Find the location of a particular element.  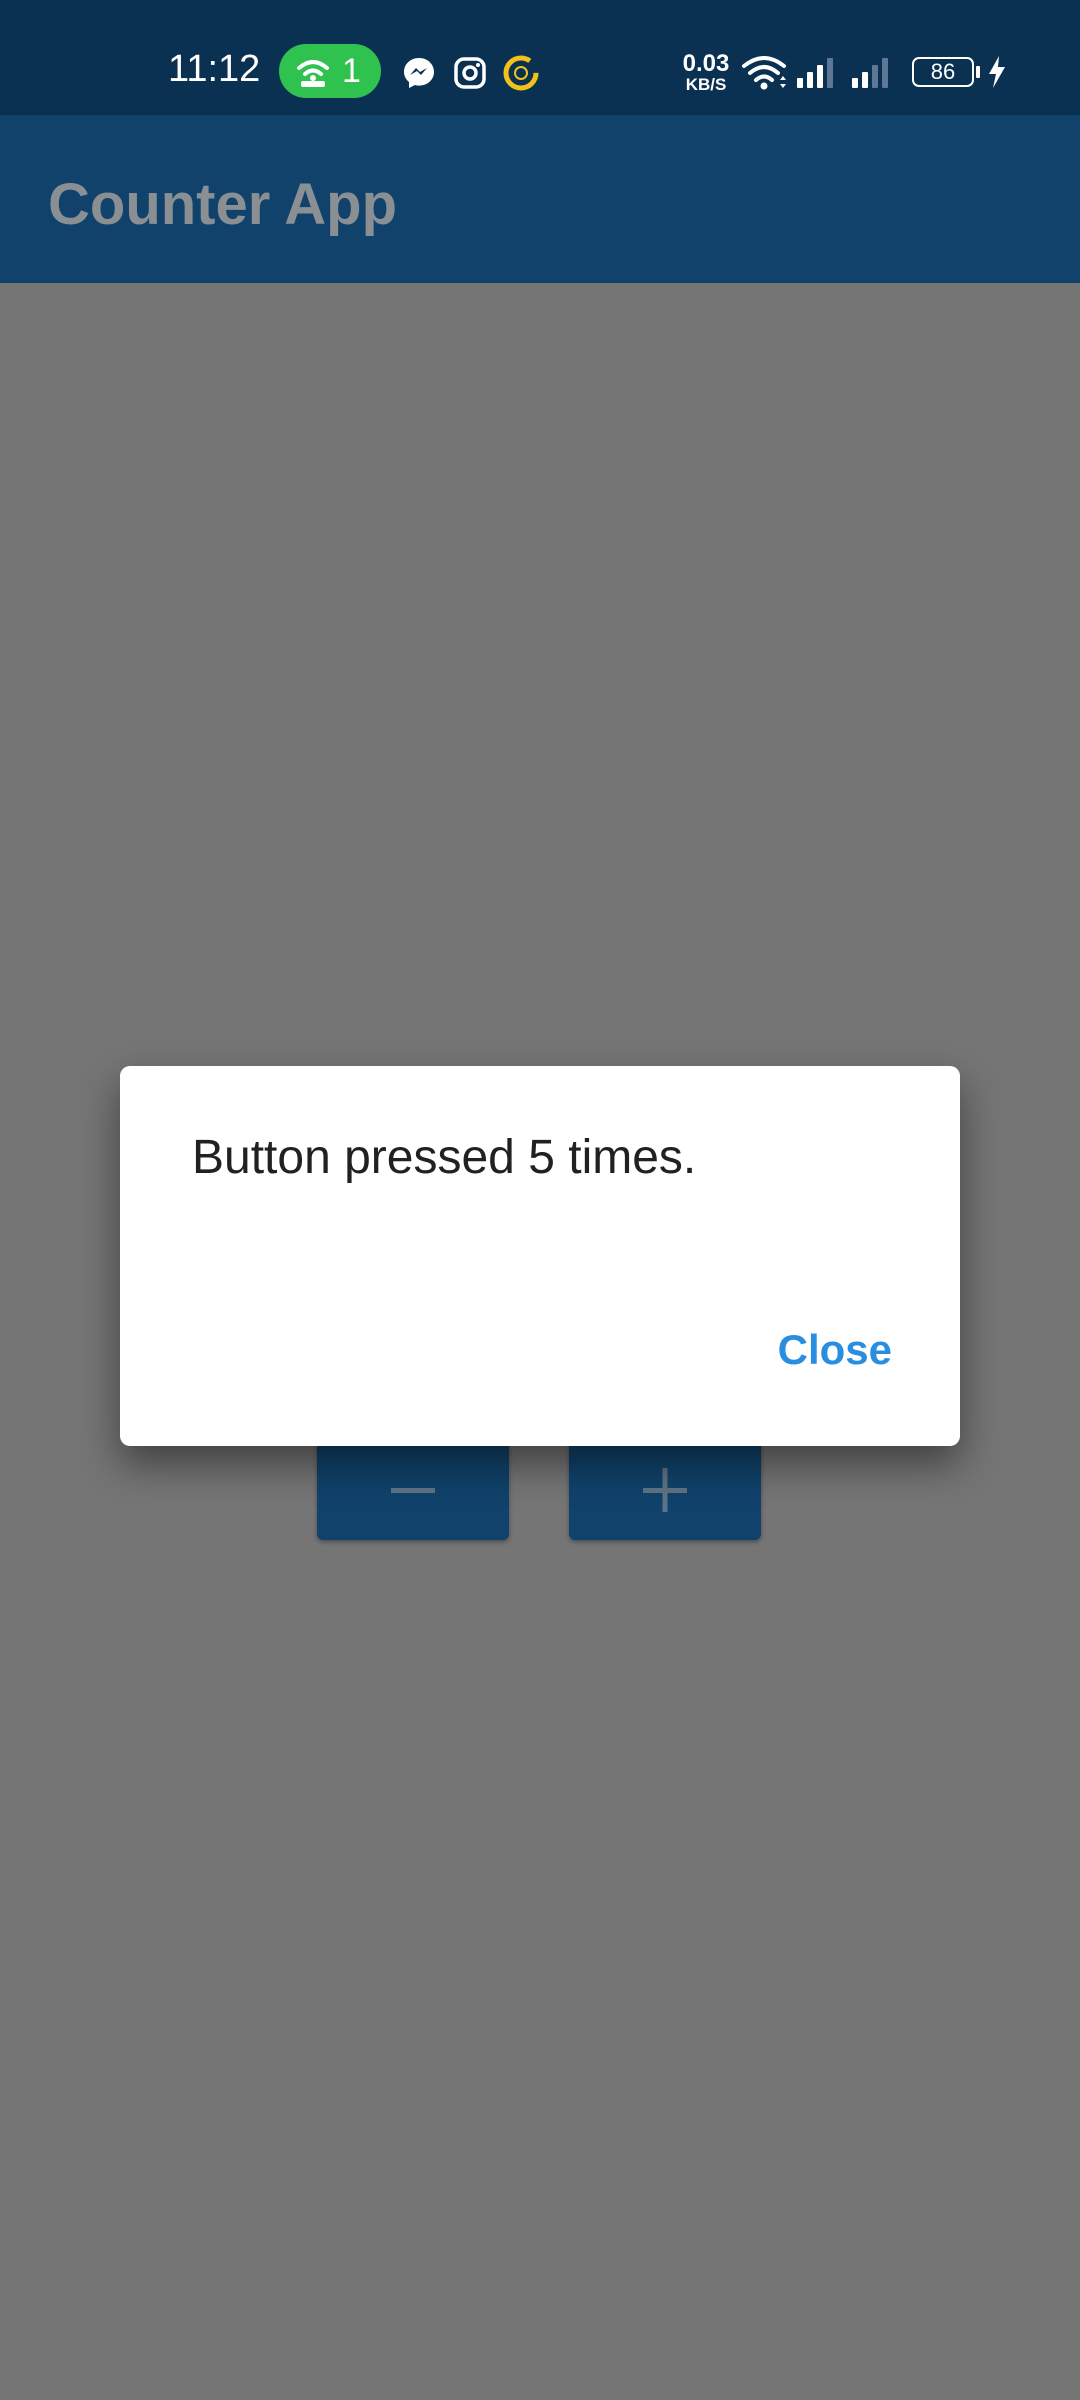

minus-icon is located at coordinates (413, 1490).